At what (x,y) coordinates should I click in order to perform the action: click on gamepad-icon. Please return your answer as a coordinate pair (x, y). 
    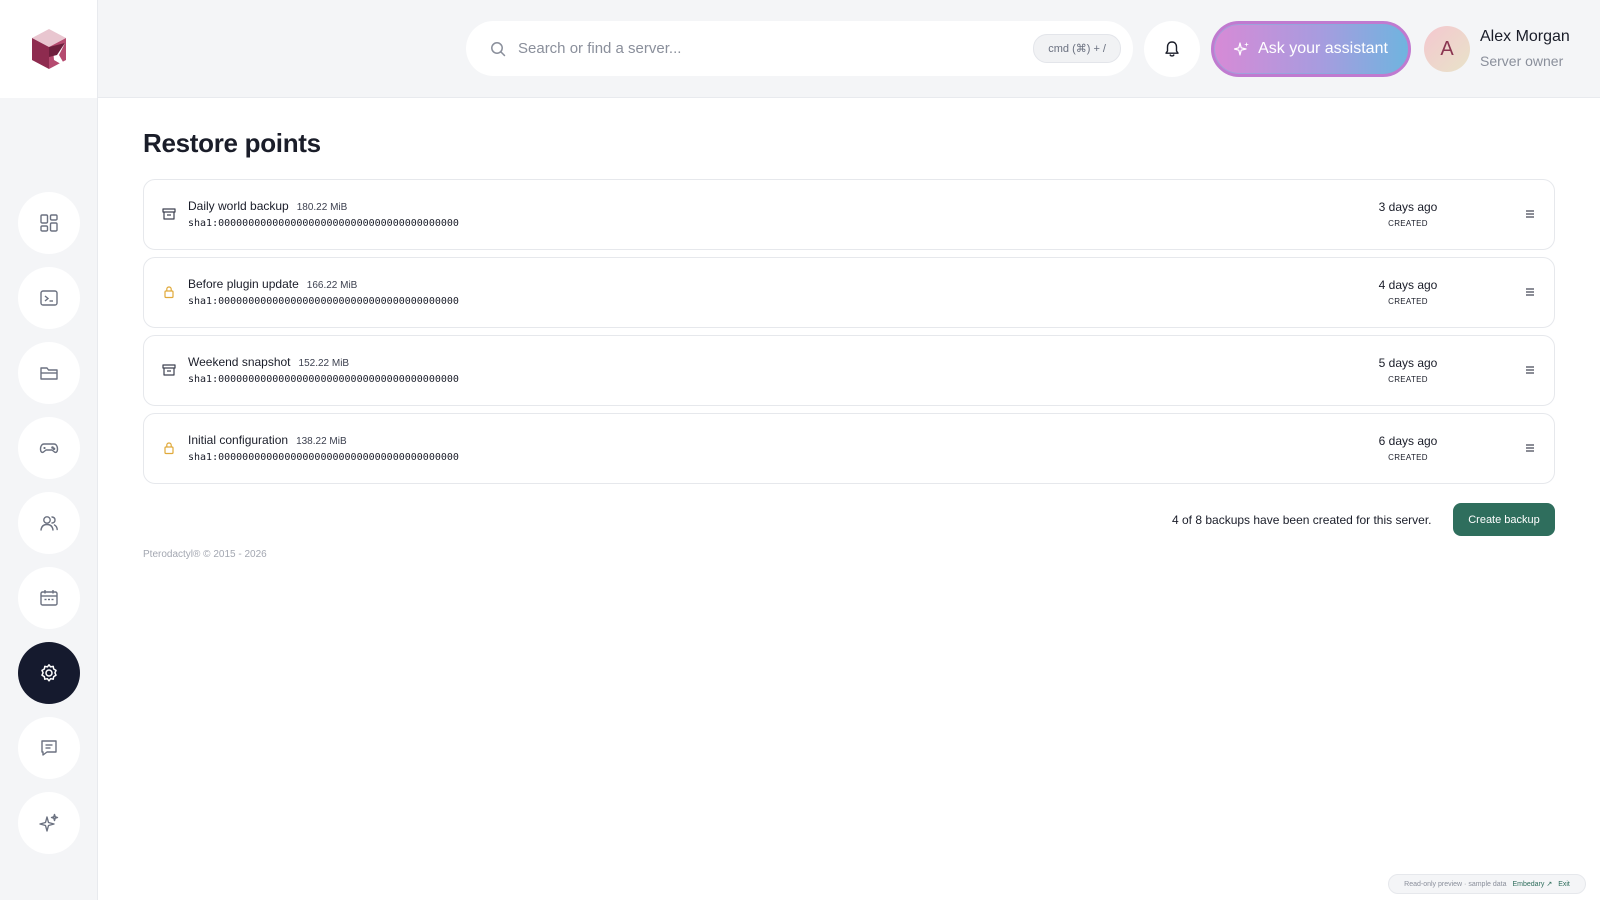
    Looking at the image, I should click on (49, 448).